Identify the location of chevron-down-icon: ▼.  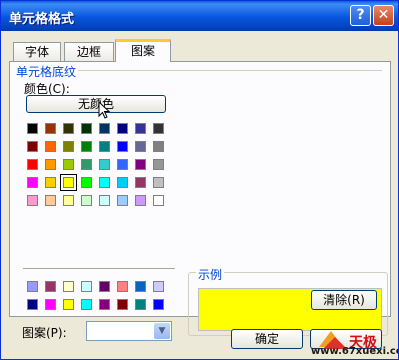
(162, 331).